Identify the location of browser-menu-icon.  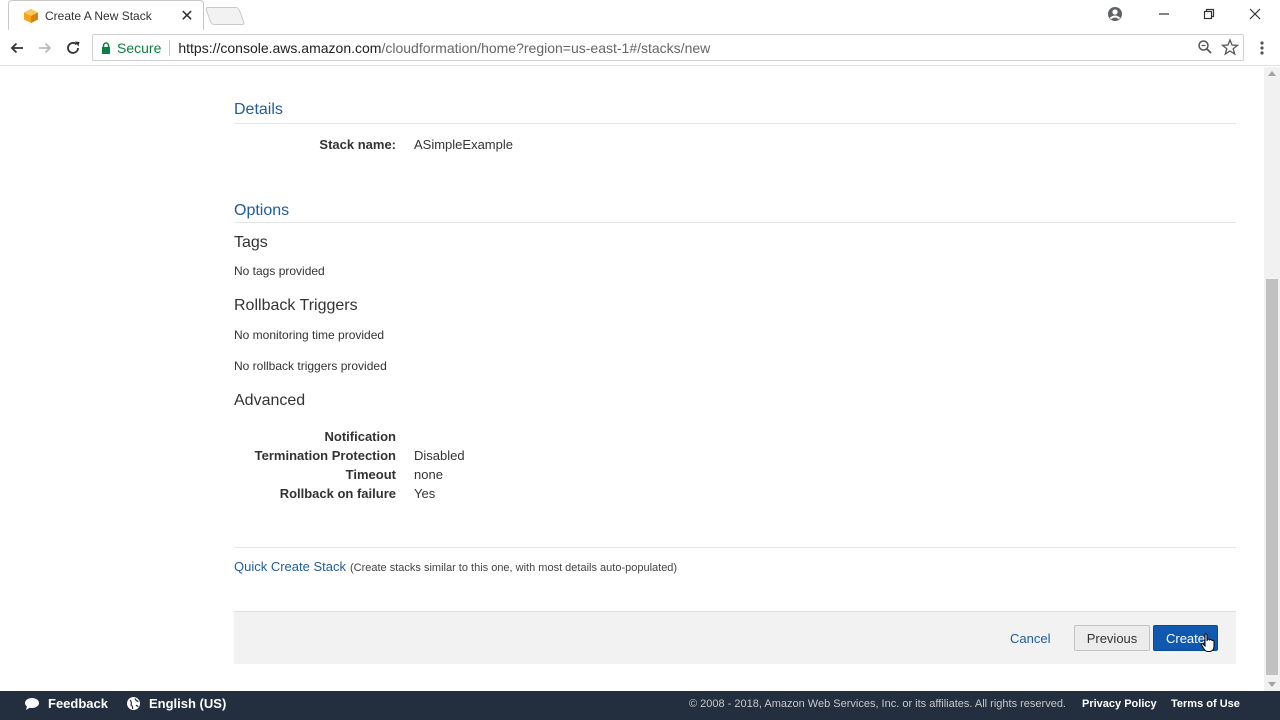
(1262, 48).